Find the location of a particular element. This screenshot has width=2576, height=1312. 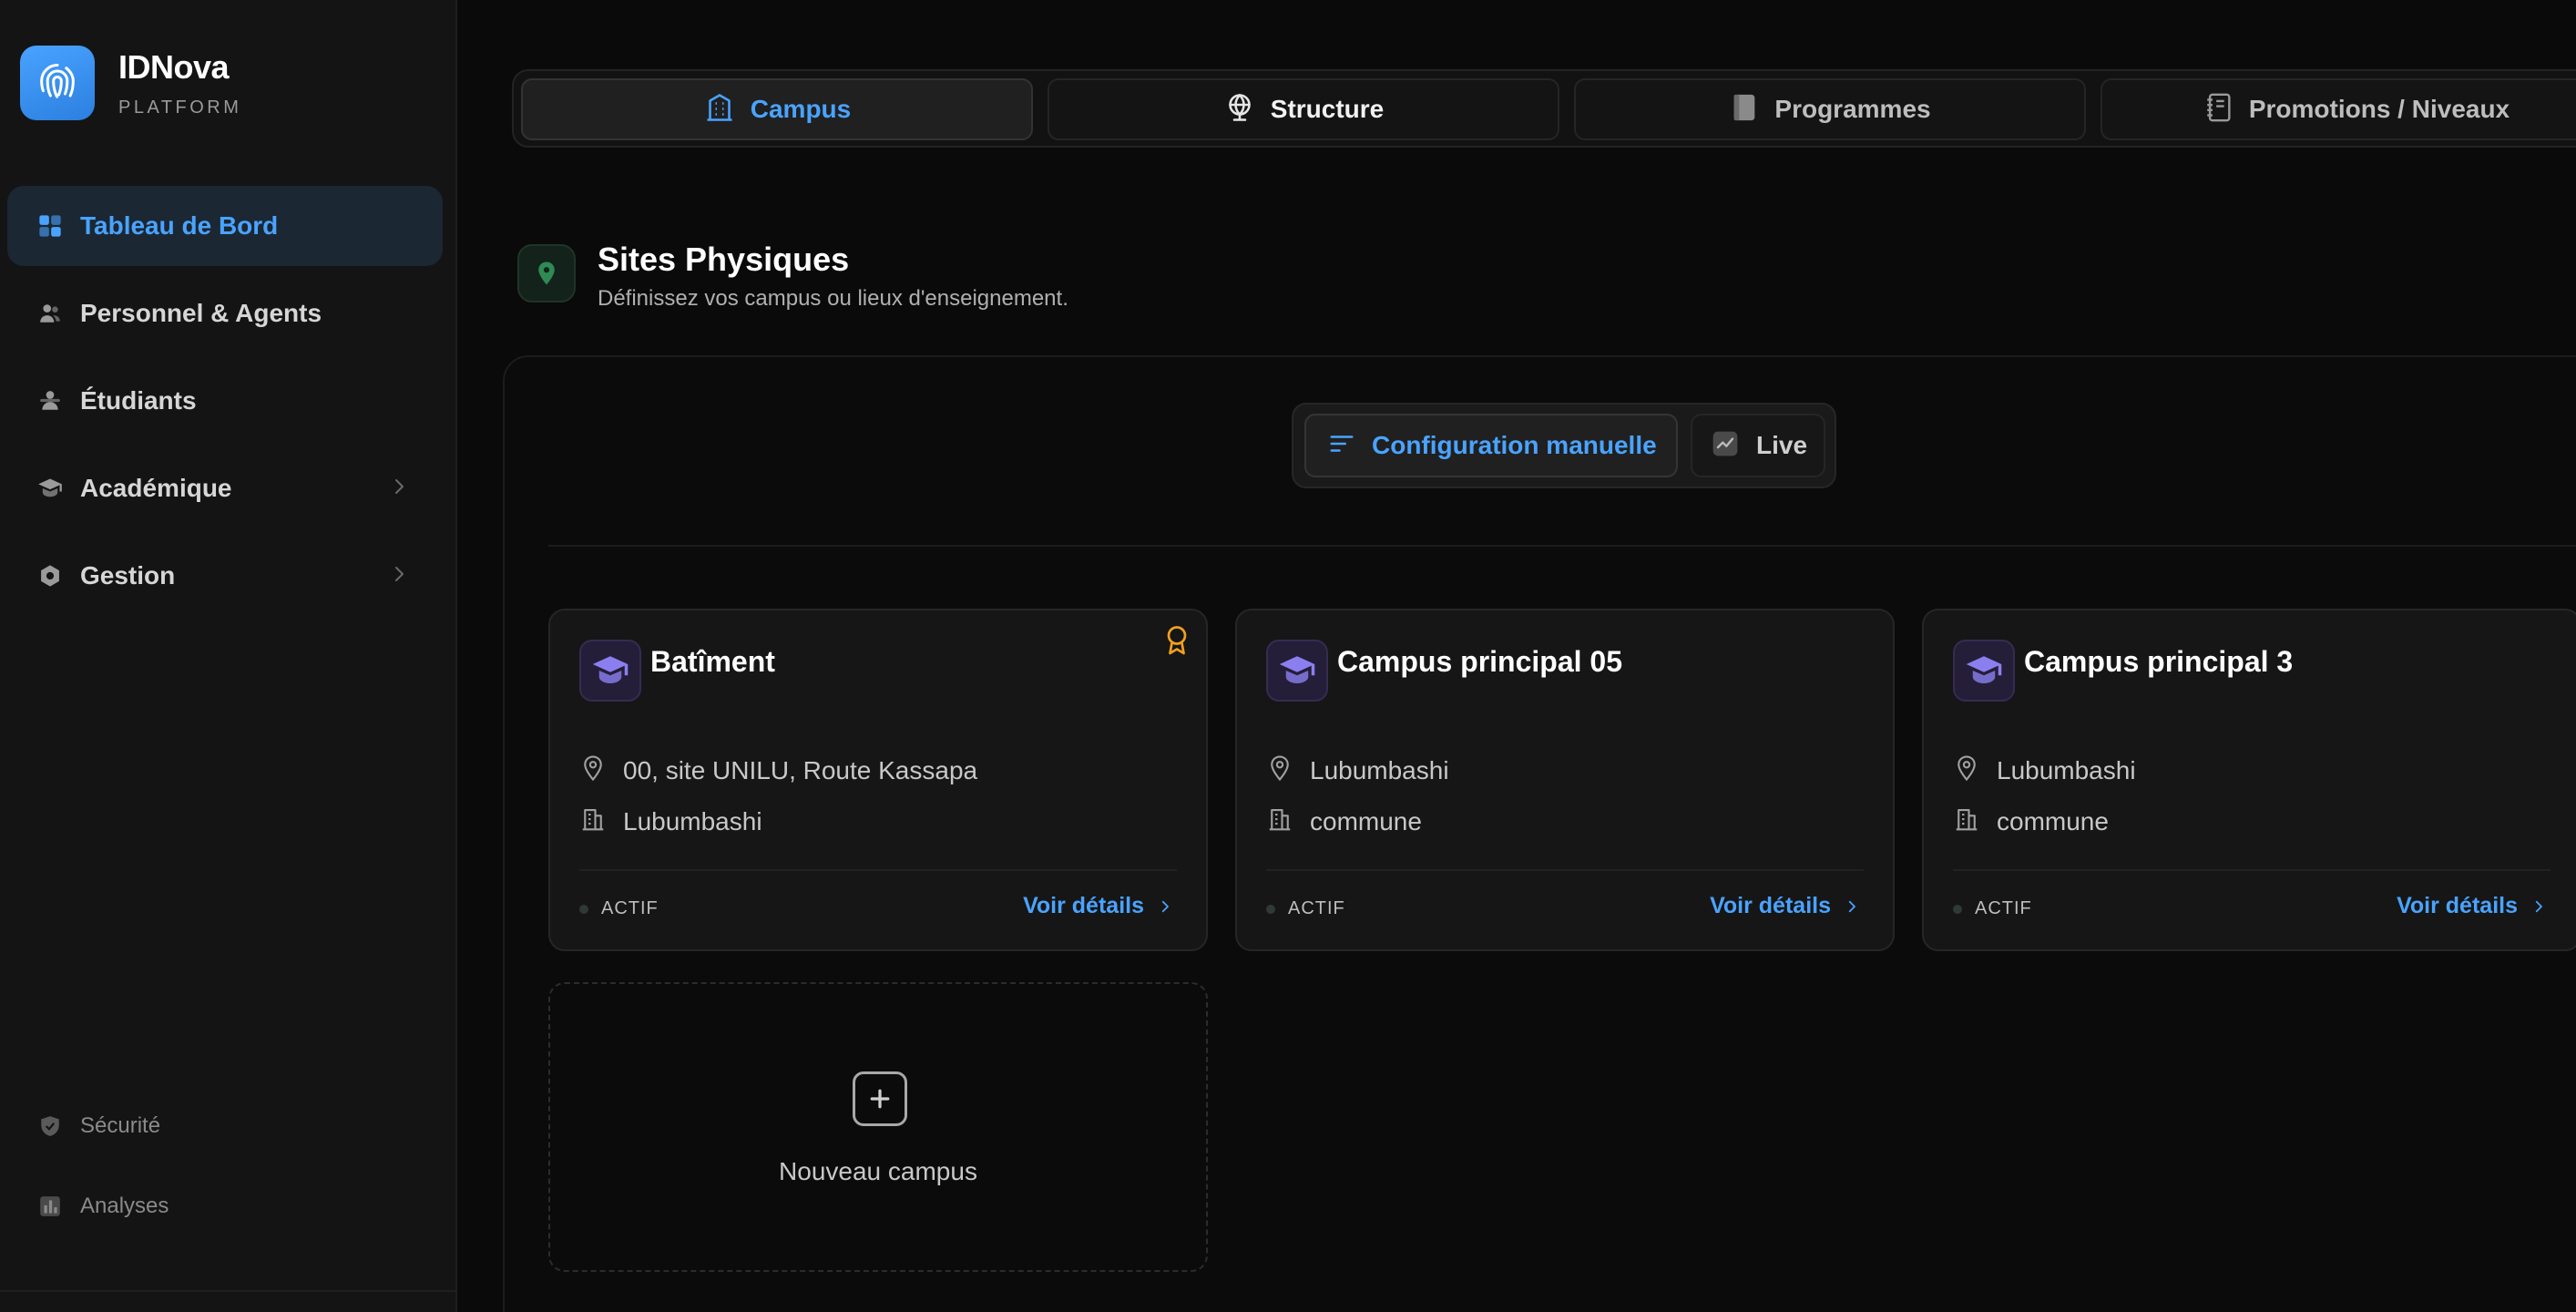

campus-name: Campus principal 3 is located at coordinates (2159, 662).